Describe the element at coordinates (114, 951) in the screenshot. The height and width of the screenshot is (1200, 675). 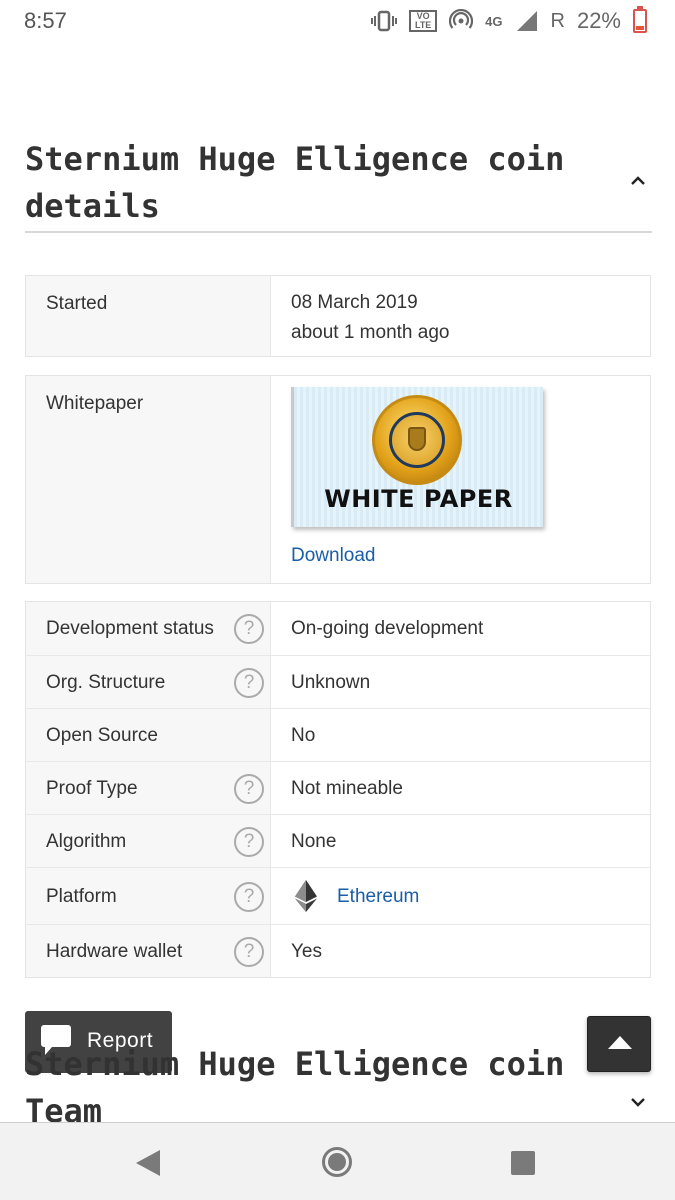
I see `attribute-label-text: Hardware wallet` at that location.